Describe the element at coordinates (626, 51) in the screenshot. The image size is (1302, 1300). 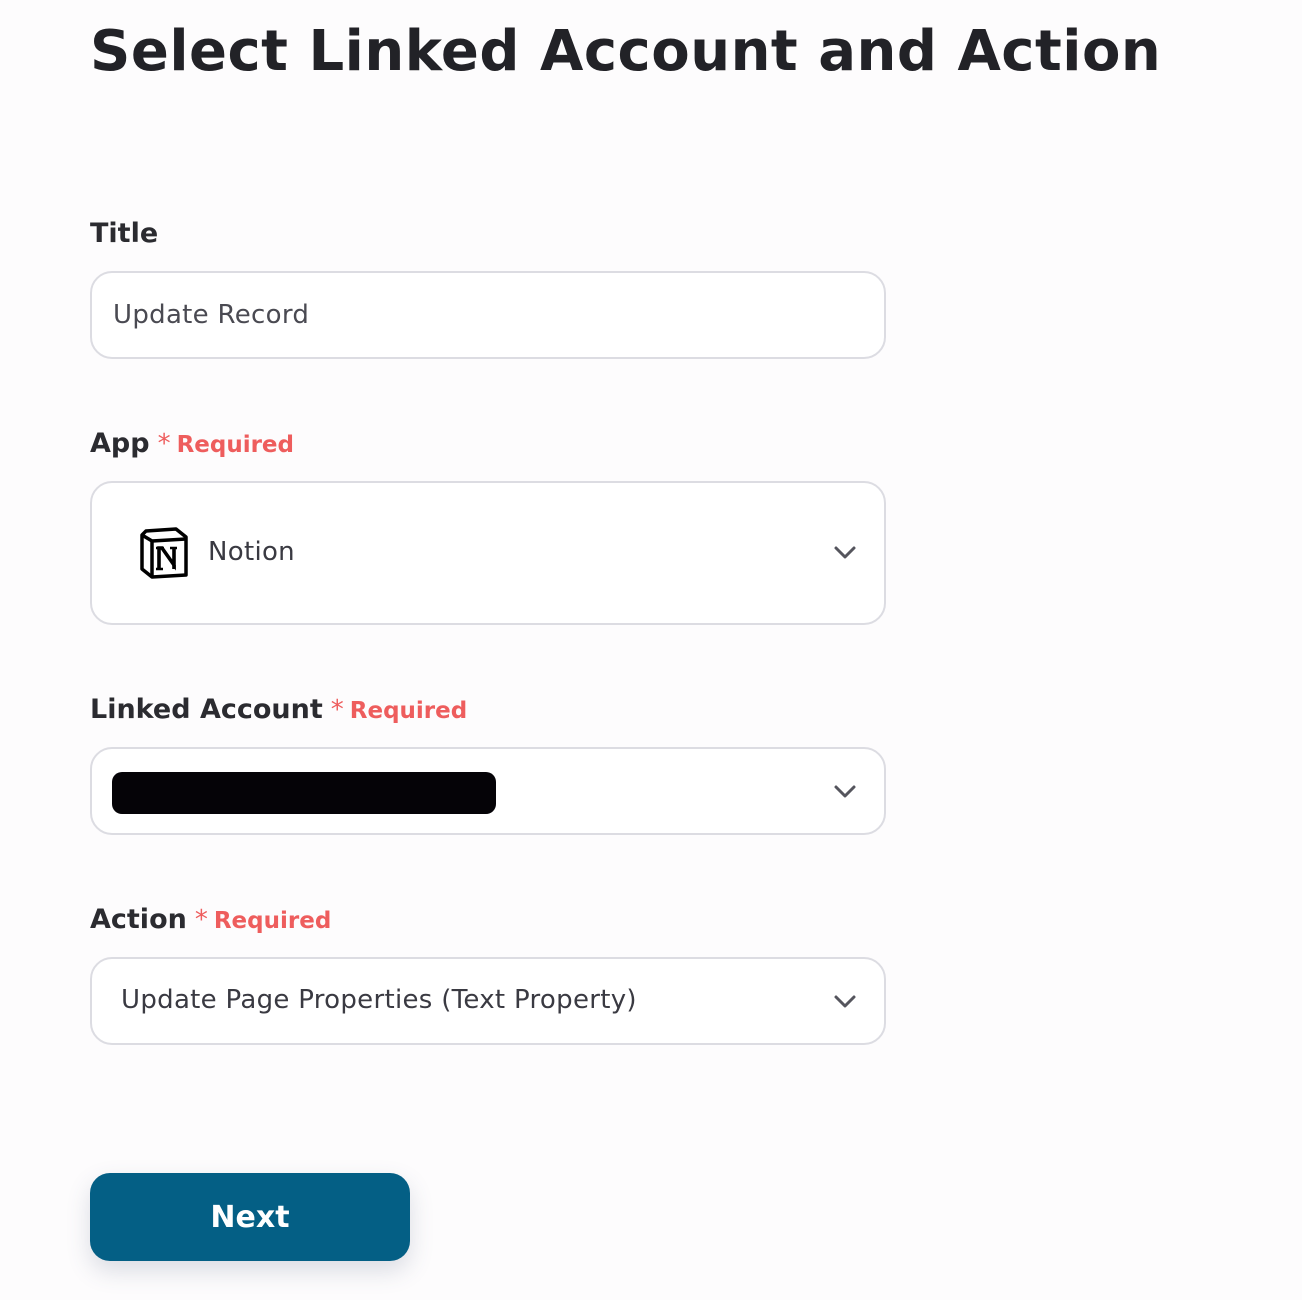
I see `page-title: Select Linked Account and Action` at that location.